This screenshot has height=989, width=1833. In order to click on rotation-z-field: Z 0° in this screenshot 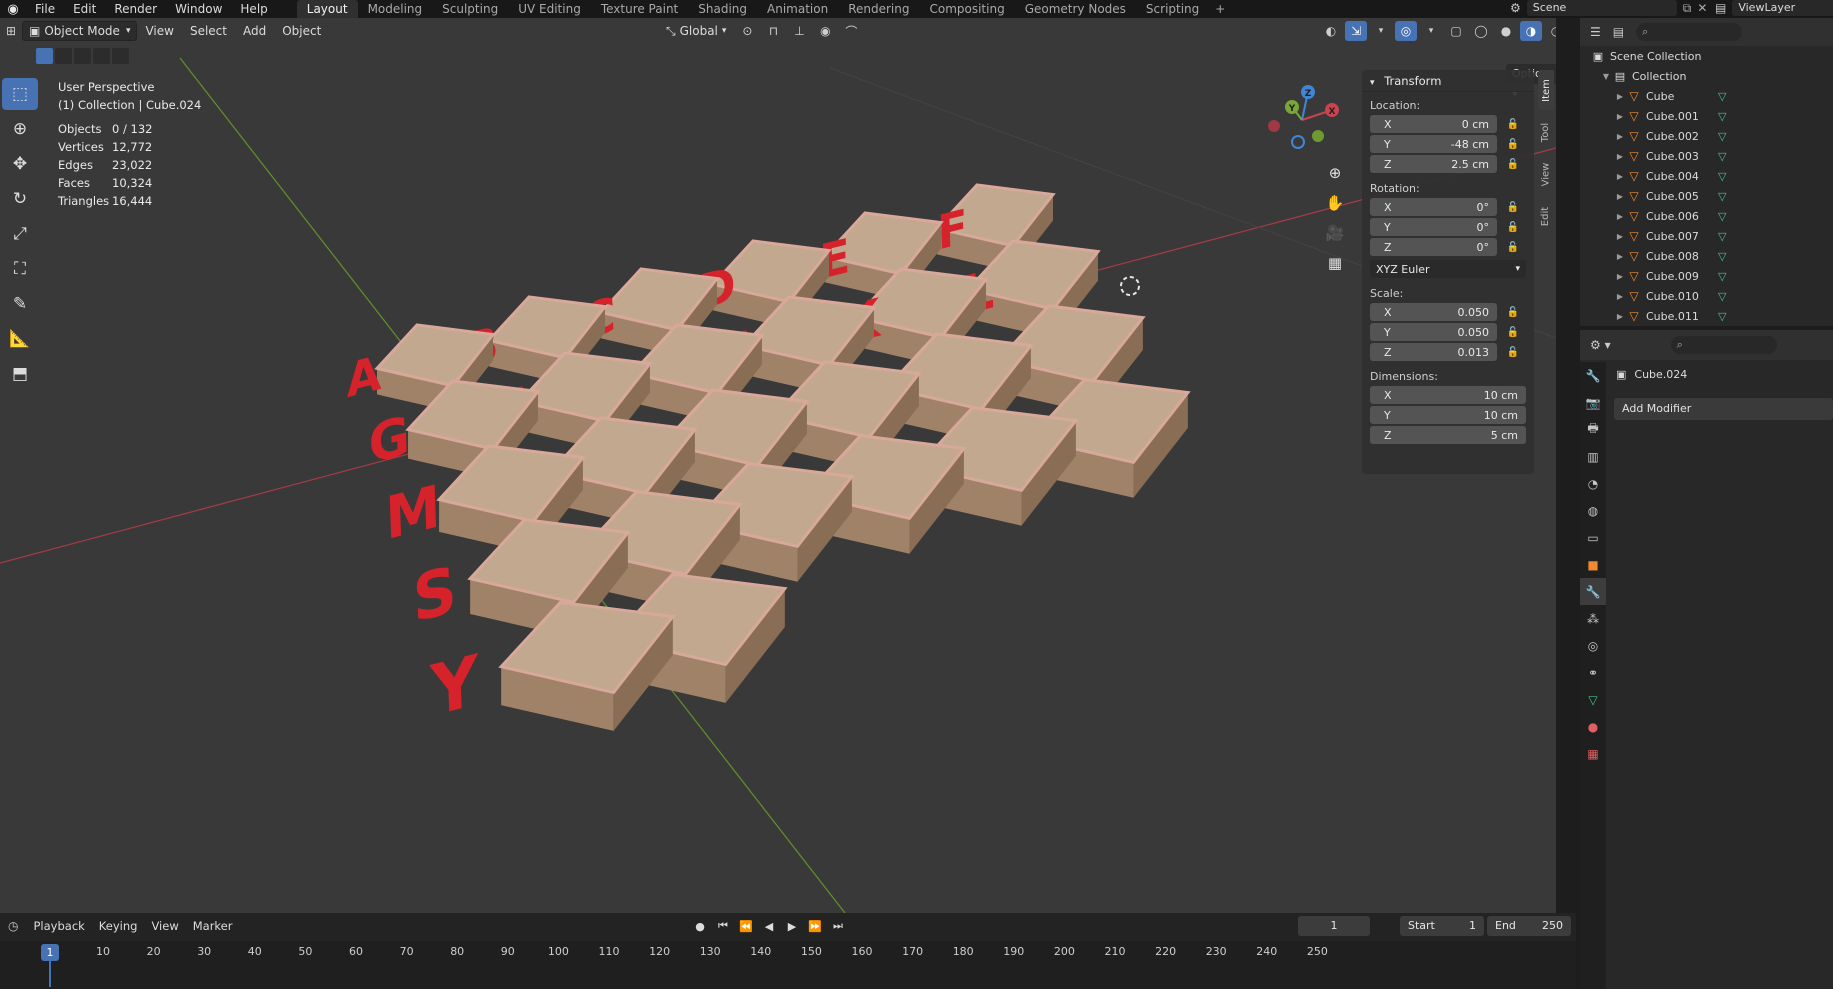, I will do `click(1433, 247)`.